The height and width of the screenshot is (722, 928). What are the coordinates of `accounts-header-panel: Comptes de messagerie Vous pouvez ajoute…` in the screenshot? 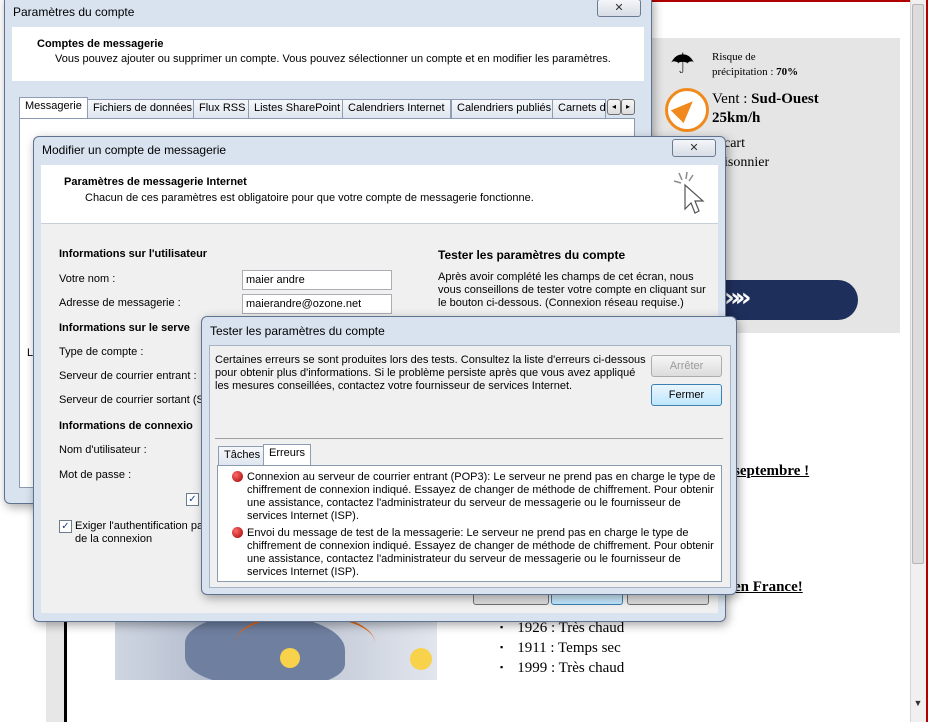 It's located at (328, 54).